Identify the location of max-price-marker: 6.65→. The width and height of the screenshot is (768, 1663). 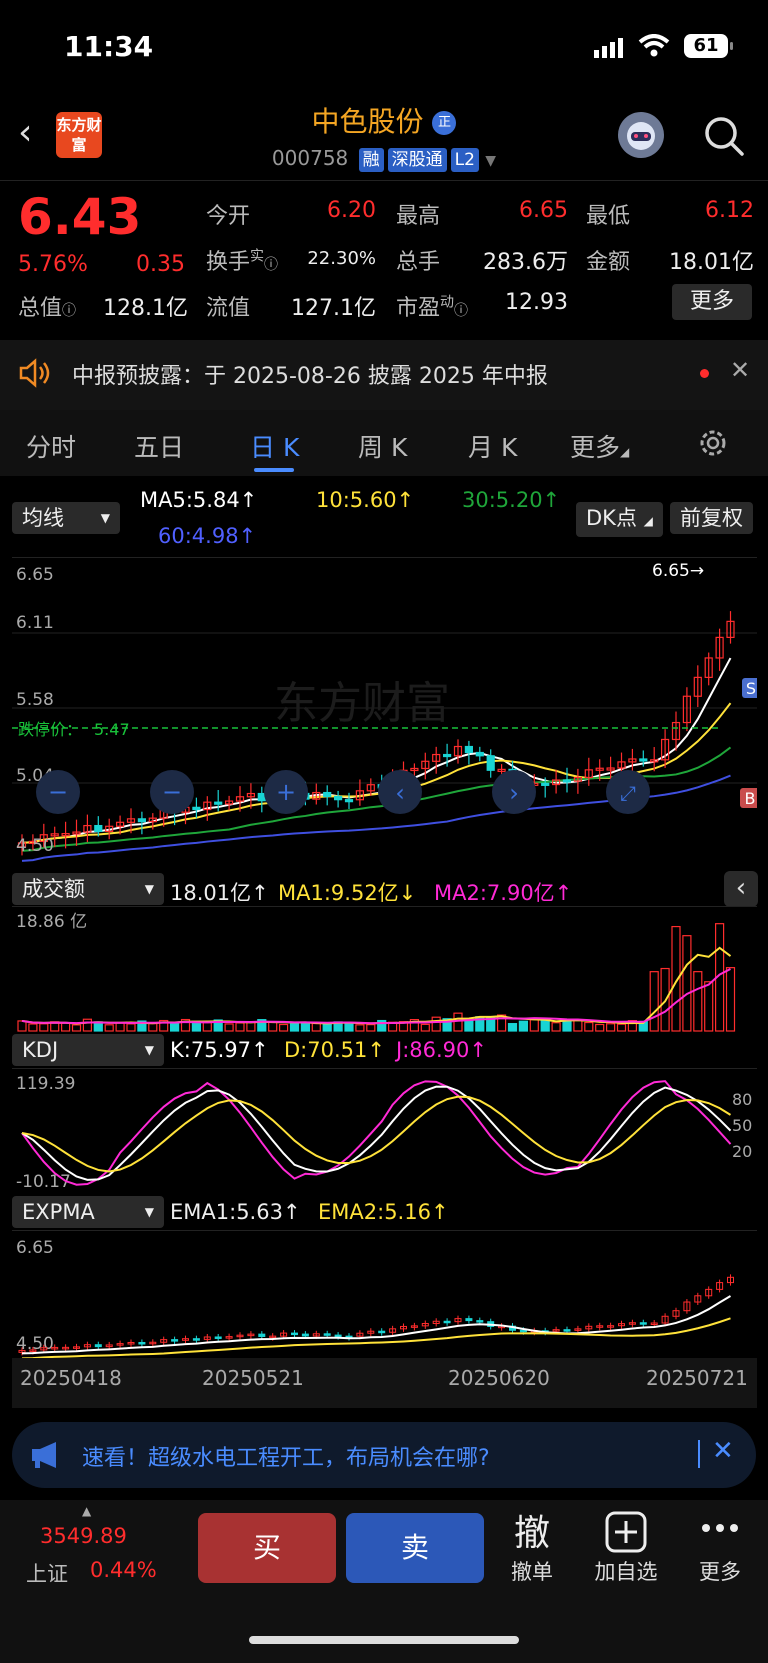
(678, 571).